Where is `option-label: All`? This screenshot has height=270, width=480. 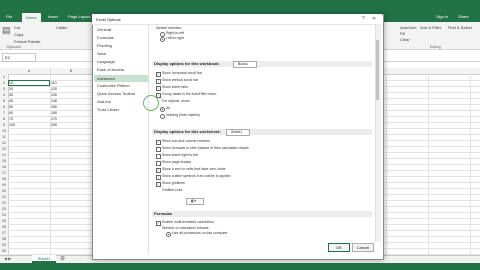
option-label: All is located at coordinates (168, 108).